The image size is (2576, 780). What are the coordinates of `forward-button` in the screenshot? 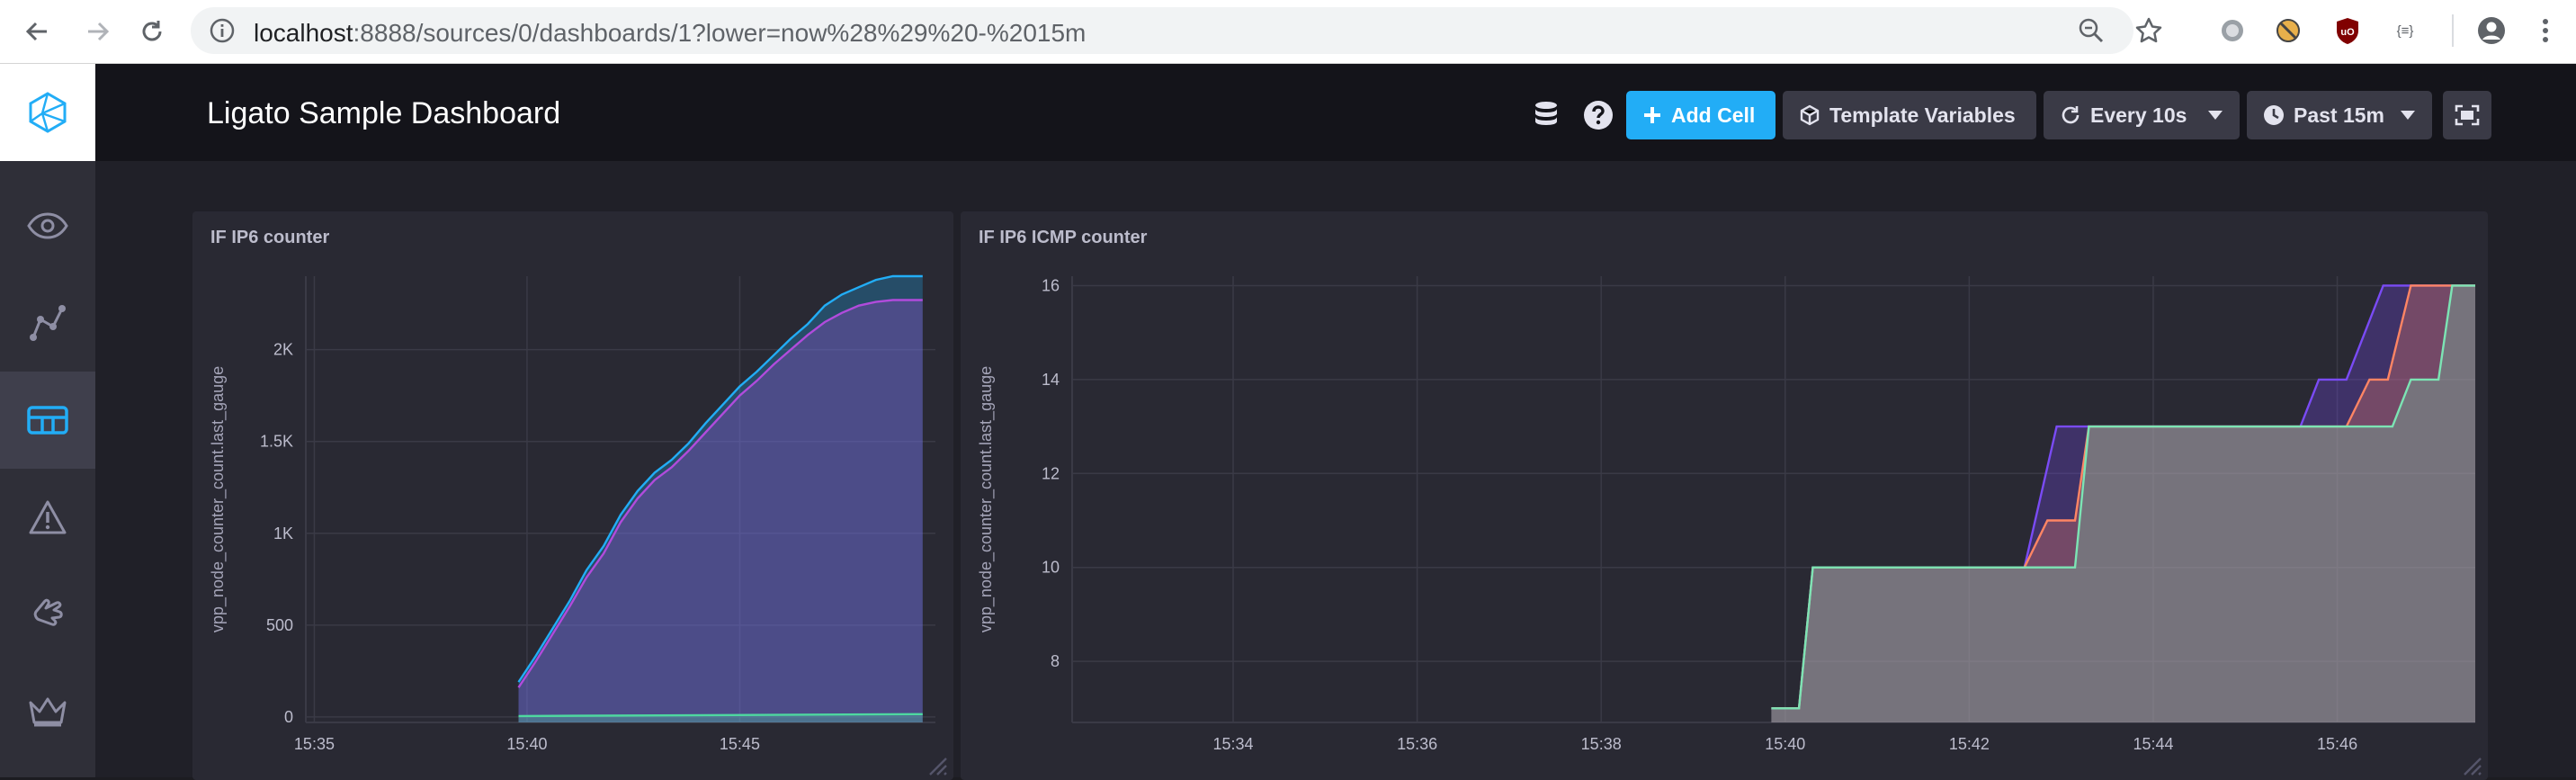 It's located at (98, 32).